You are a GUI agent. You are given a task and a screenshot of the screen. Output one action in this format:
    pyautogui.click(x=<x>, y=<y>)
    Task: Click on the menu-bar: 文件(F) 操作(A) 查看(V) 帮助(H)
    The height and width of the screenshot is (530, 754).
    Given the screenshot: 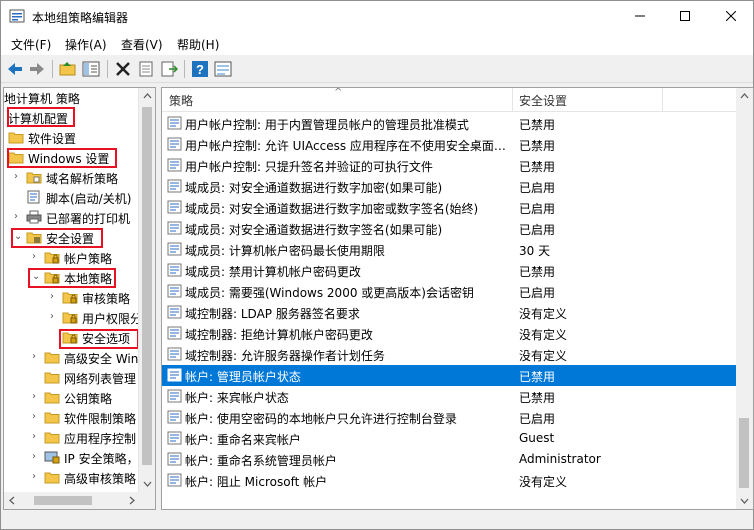 What is the action you would take?
    pyautogui.click(x=377, y=43)
    